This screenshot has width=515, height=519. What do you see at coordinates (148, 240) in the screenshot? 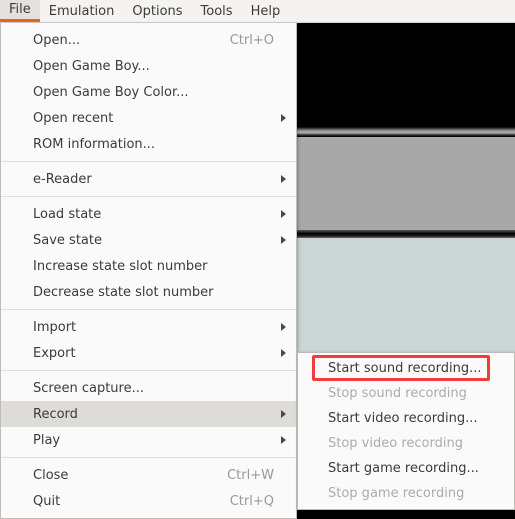
I see `menu-item-save-state: Save state` at bounding box center [148, 240].